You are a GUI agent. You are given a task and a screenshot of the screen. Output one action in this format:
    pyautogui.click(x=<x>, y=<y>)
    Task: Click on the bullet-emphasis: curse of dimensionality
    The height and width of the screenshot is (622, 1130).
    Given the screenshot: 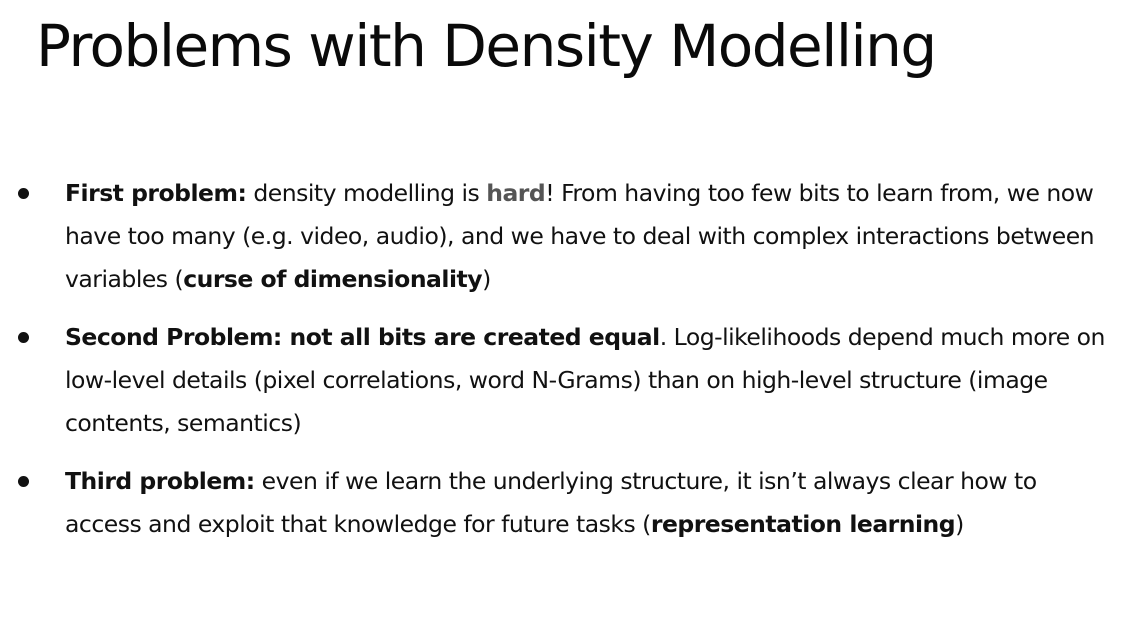 What is the action you would take?
    pyautogui.click(x=333, y=279)
    